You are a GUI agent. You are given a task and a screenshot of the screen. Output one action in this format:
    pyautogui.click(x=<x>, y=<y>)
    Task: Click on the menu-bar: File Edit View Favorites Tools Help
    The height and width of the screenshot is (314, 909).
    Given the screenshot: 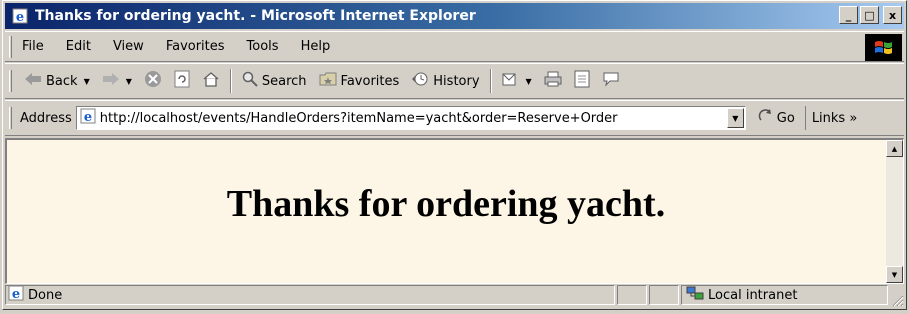 What is the action you would take?
    pyautogui.click(x=454, y=46)
    